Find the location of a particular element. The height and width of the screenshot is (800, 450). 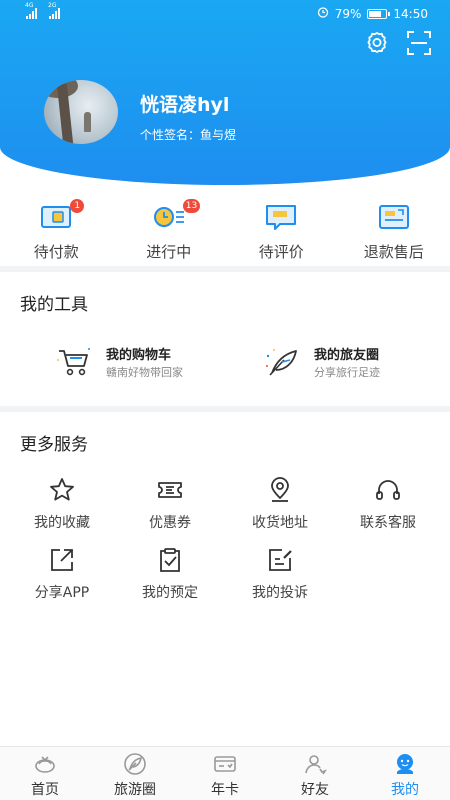

tab-home: 首页 is located at coordinates (45, 773).